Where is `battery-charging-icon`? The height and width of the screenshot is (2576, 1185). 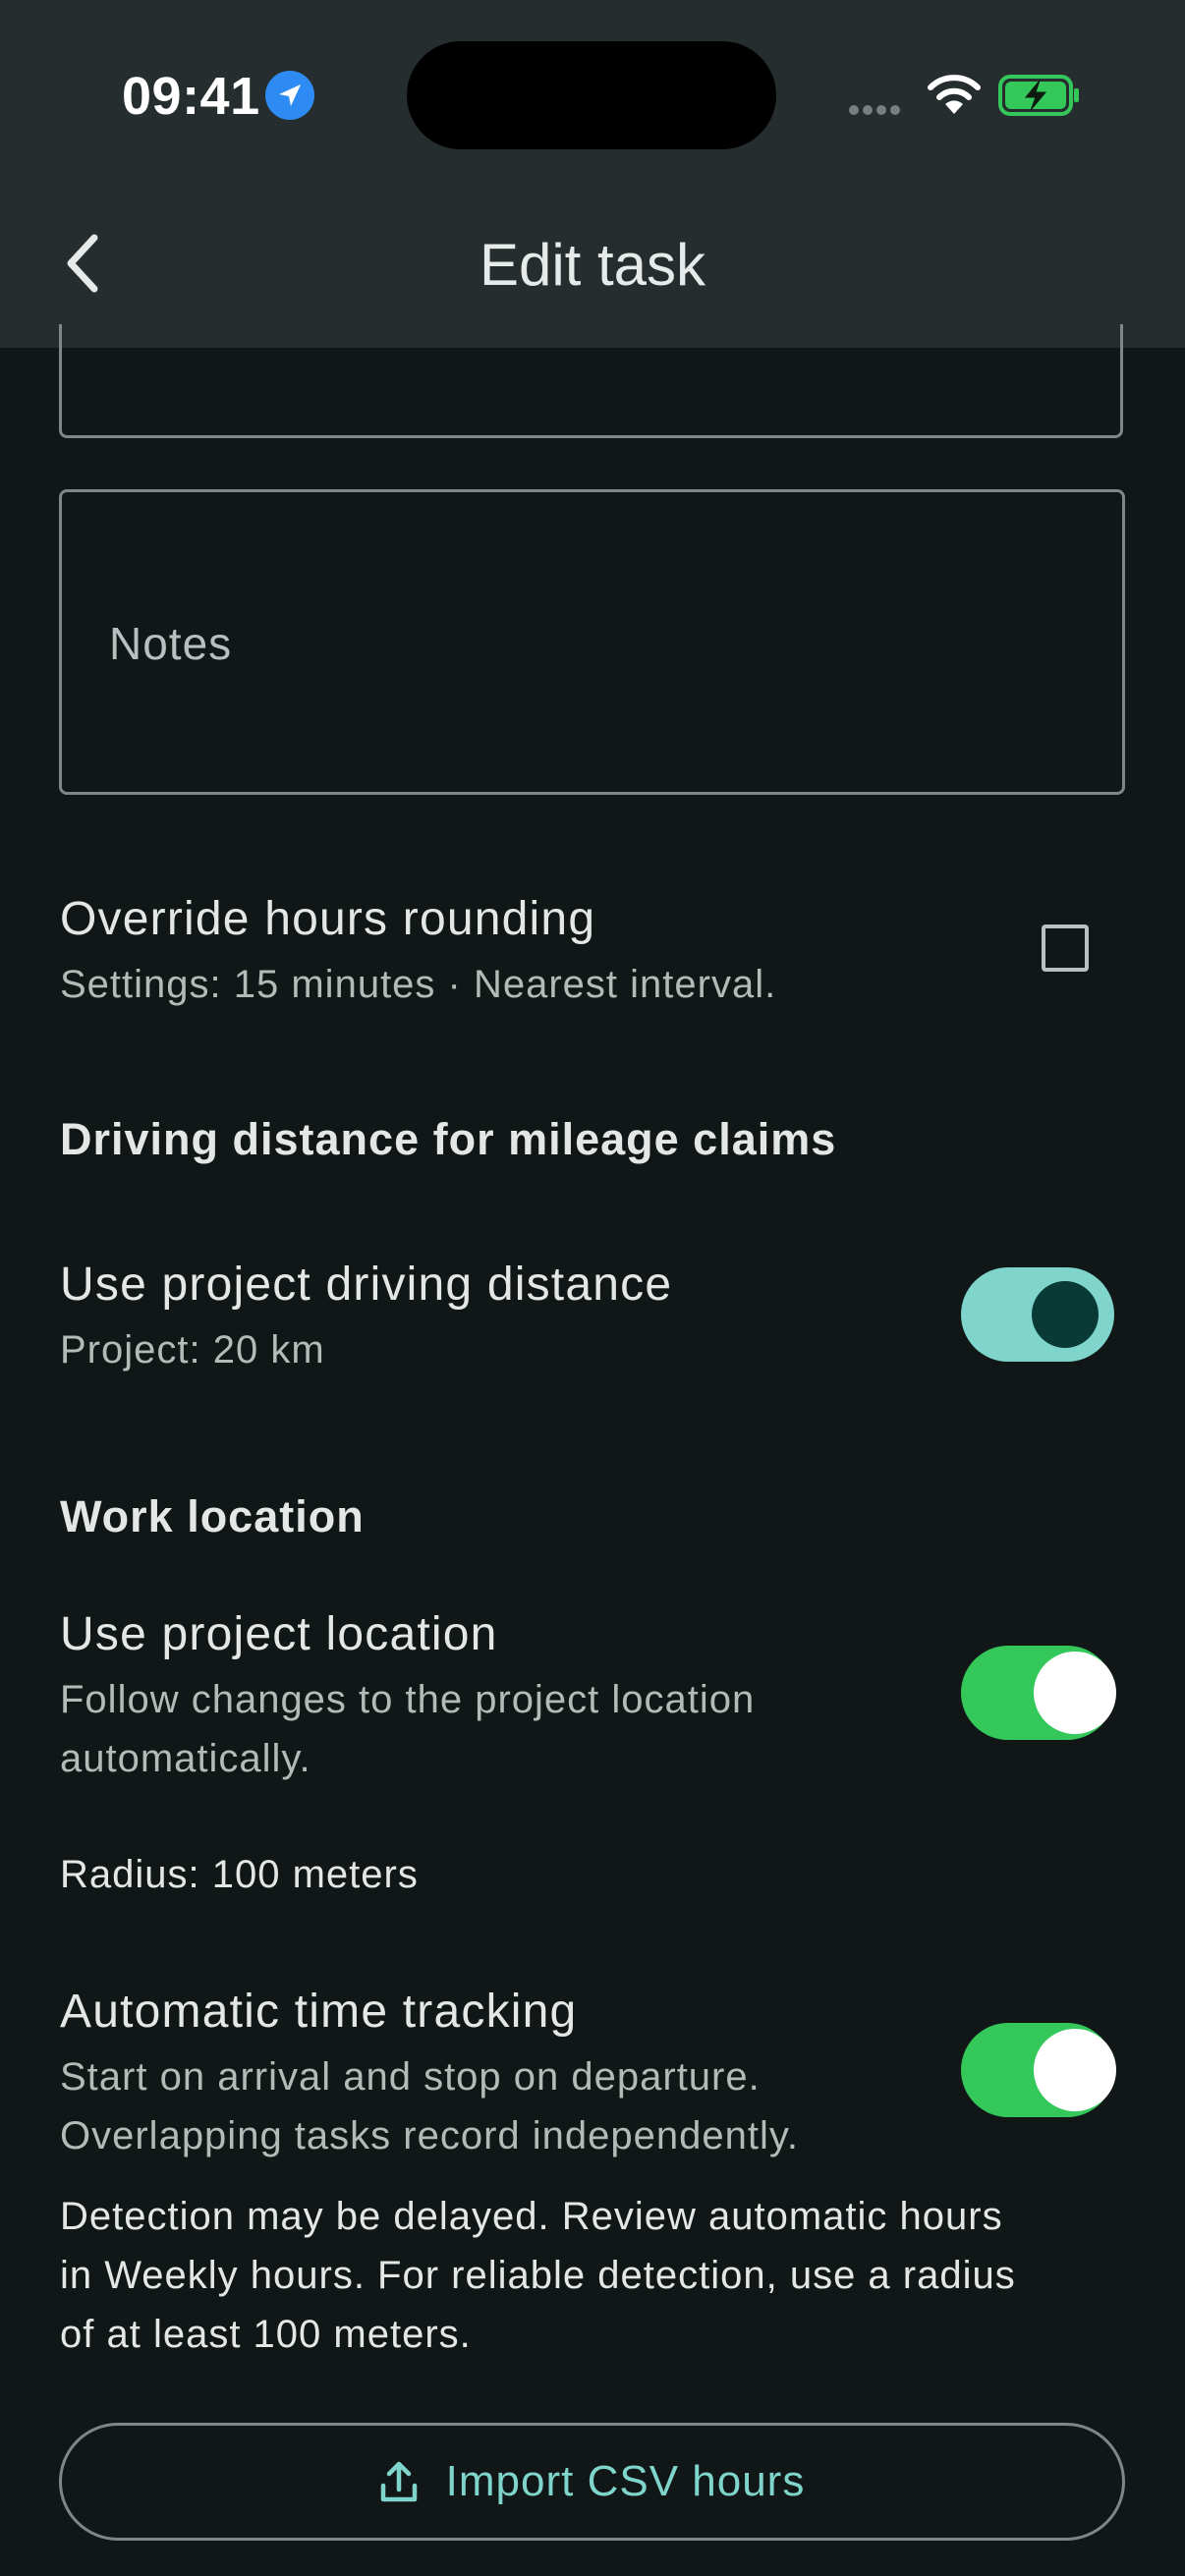
battery-charging-icon is located at coordinates (1041, 98).